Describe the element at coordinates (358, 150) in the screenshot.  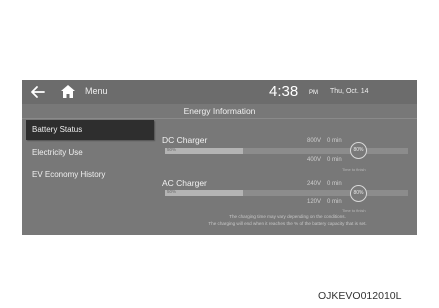
I see `dc-target-percent-button: 80%` at that location.